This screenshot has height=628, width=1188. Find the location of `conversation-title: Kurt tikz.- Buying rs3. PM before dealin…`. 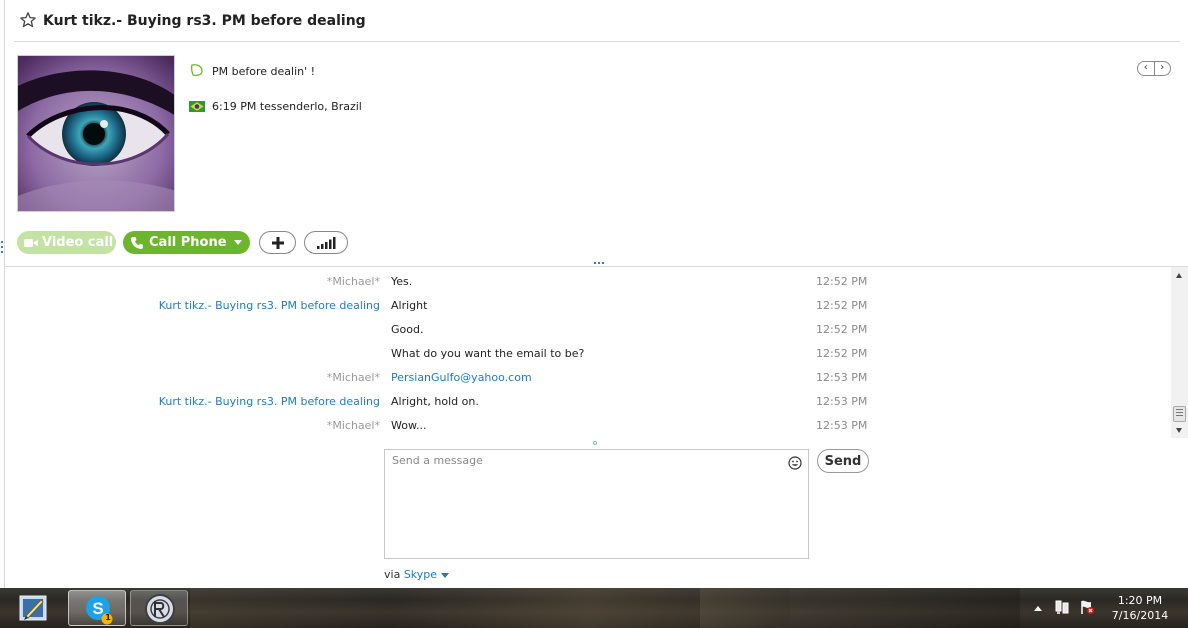

conversation-title: Kurt tikz.- Buying rs3. PM before dealin… is located at coordinates (204, 21).